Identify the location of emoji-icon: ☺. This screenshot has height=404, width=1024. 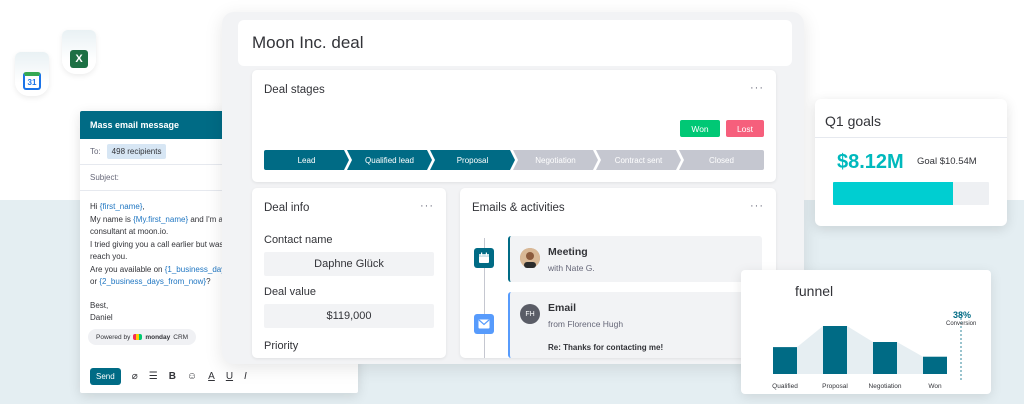
(192, 376).